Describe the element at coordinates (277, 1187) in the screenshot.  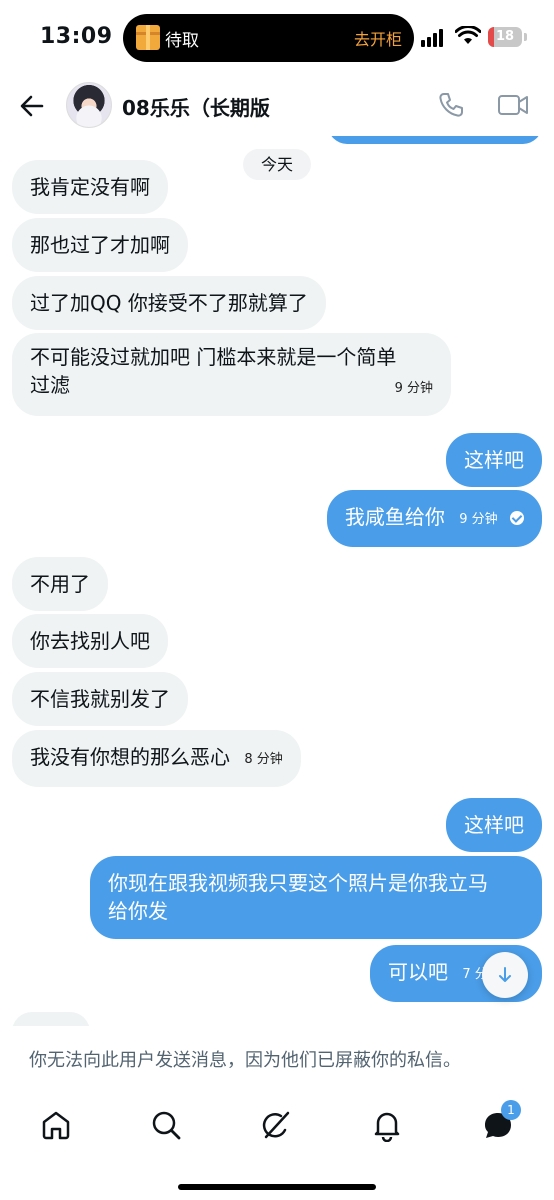
I see `home-indicator` at that location.